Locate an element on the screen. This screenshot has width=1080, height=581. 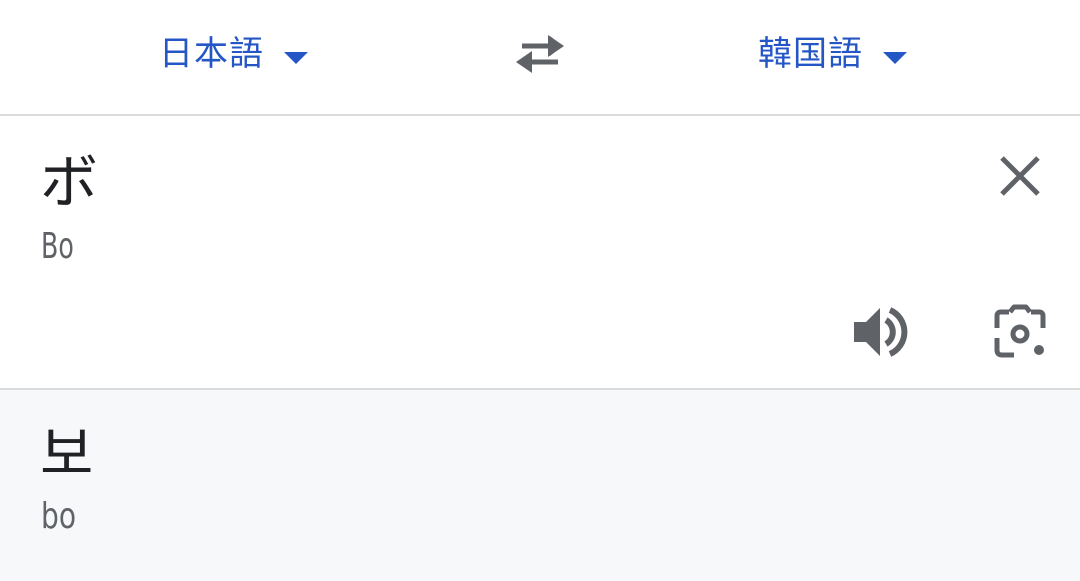
source-text: ボ is located at coordinates (69, 182).